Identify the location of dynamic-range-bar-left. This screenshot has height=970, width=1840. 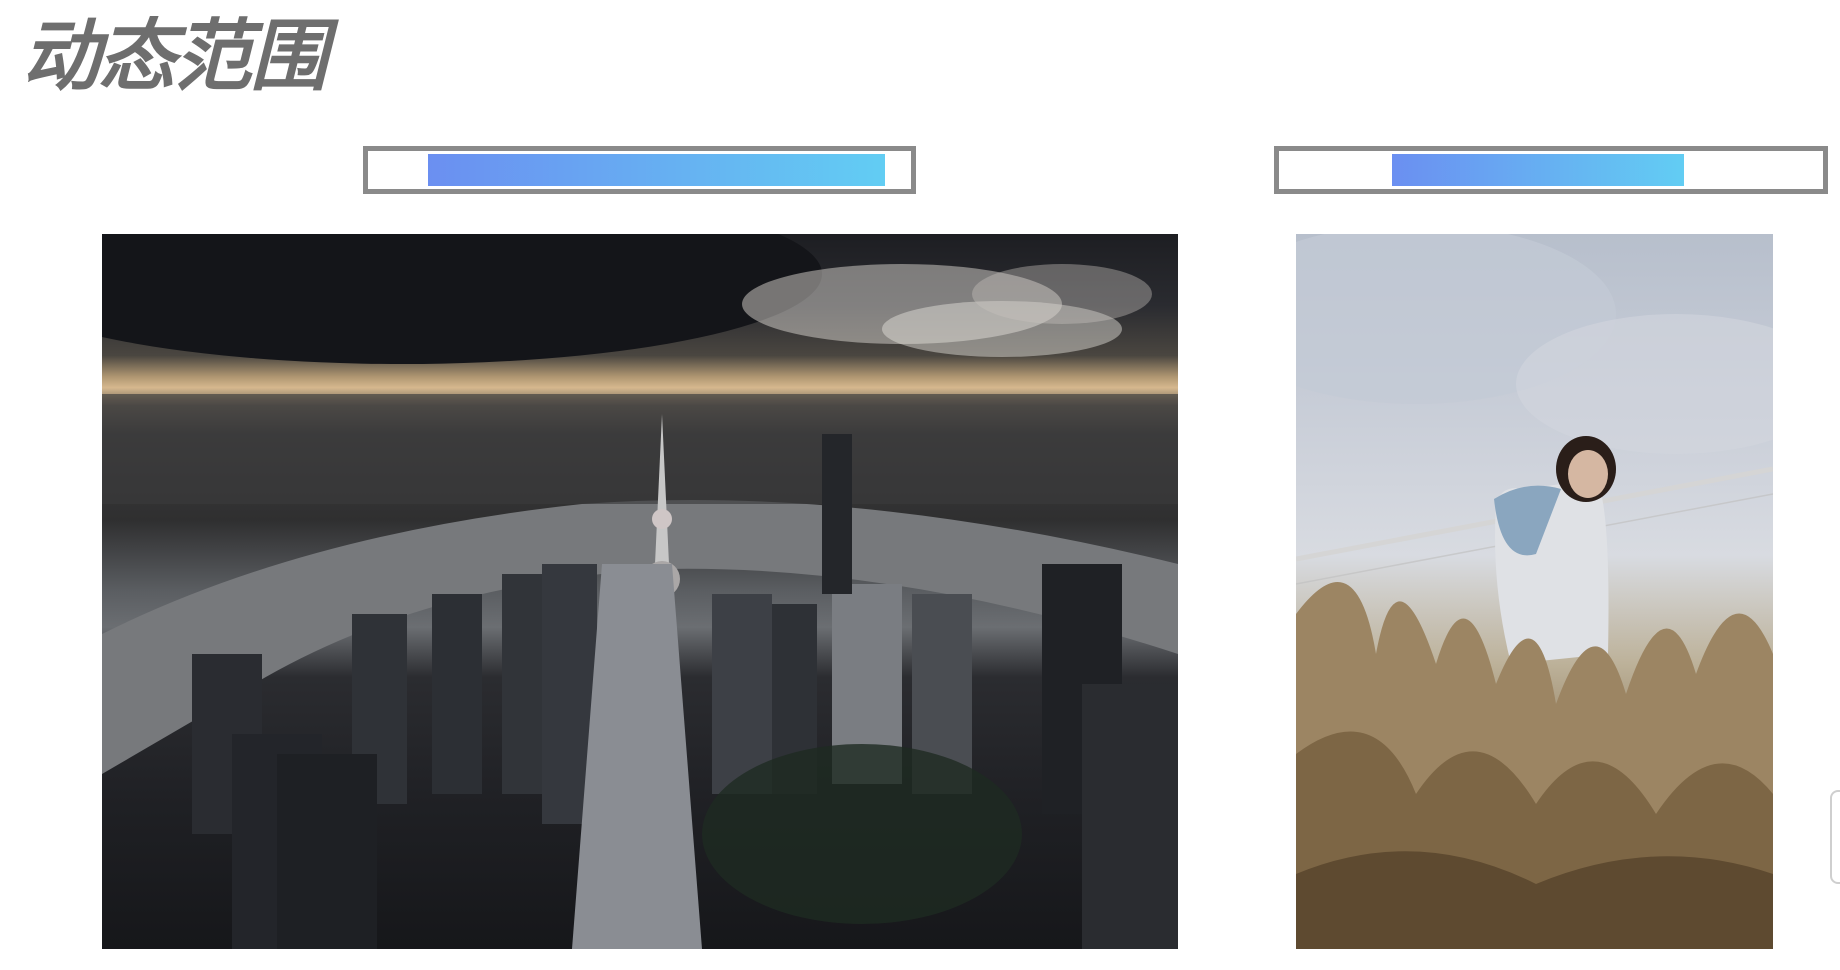
(639, 170).